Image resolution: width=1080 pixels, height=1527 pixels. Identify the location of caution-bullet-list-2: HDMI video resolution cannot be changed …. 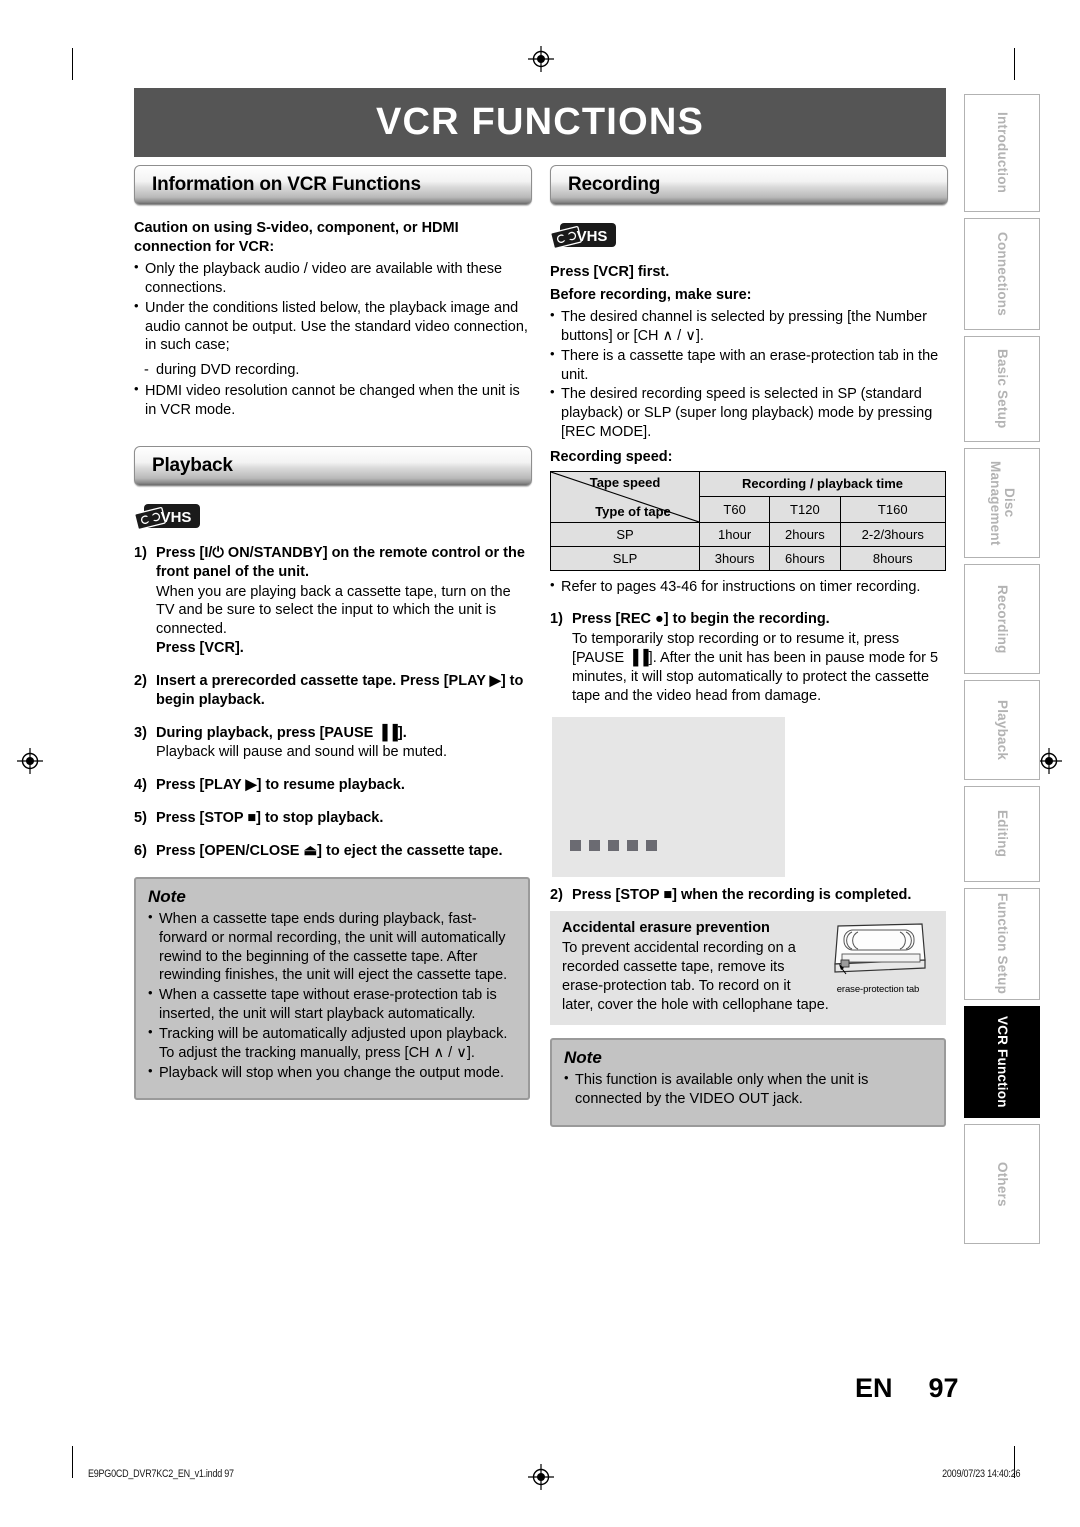
(332, 400).